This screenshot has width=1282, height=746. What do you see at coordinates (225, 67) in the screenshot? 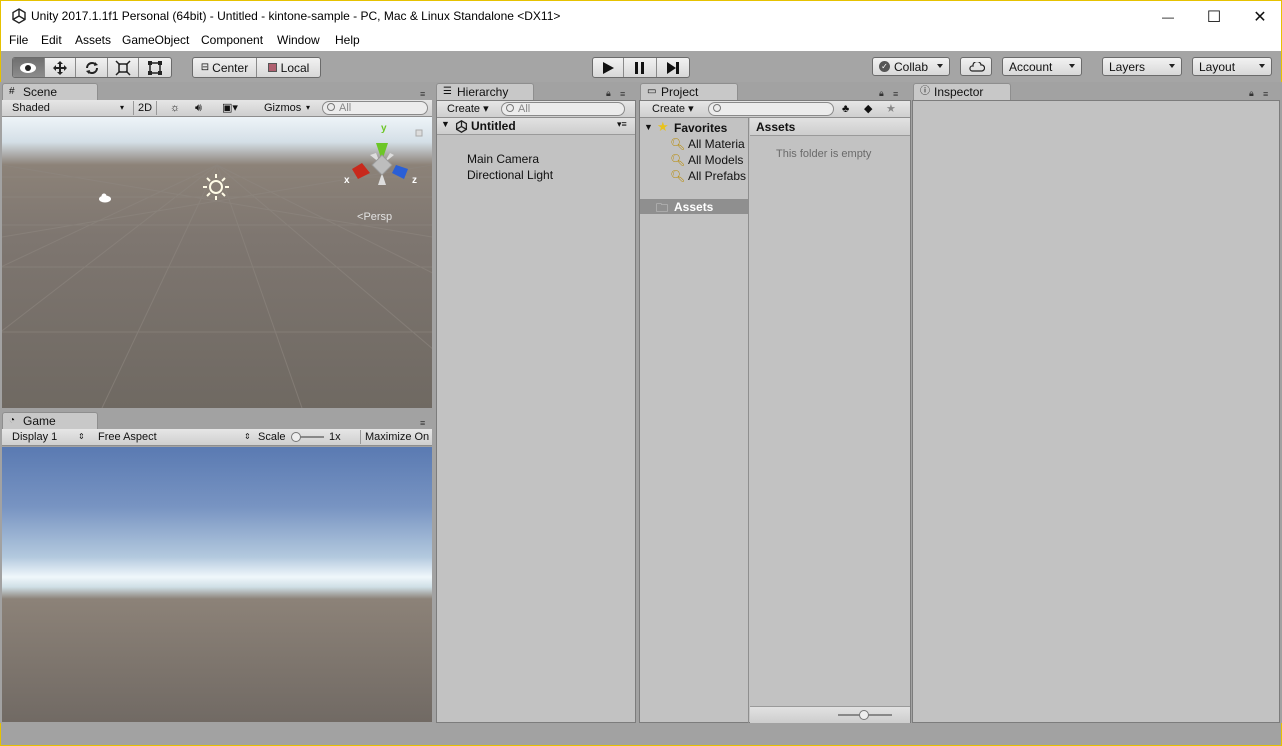
I see `pivot-center-button: ⊟ Center` at bounding box center [225, 67].